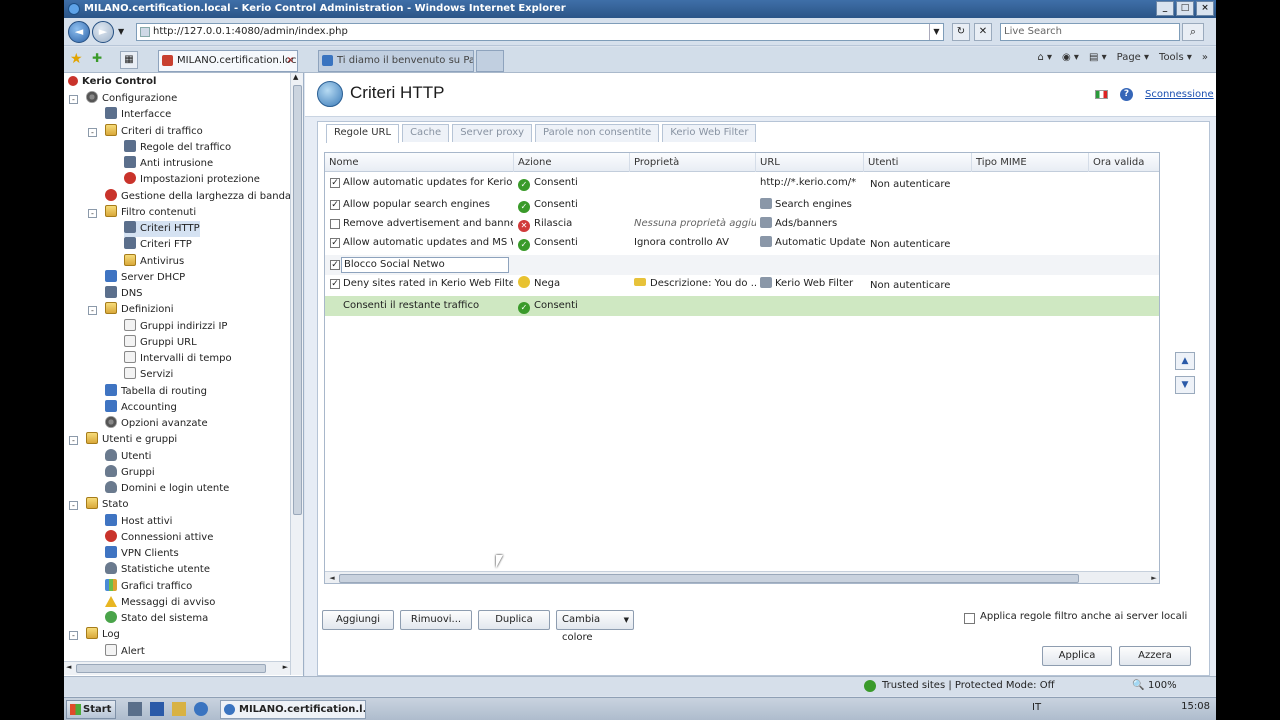  What do you see at coordinates (131, 440) in the screenshot?
I see `tree-item-utenti-e-gruppi: Utenti e gruppi` at bounding box center [131, 440].